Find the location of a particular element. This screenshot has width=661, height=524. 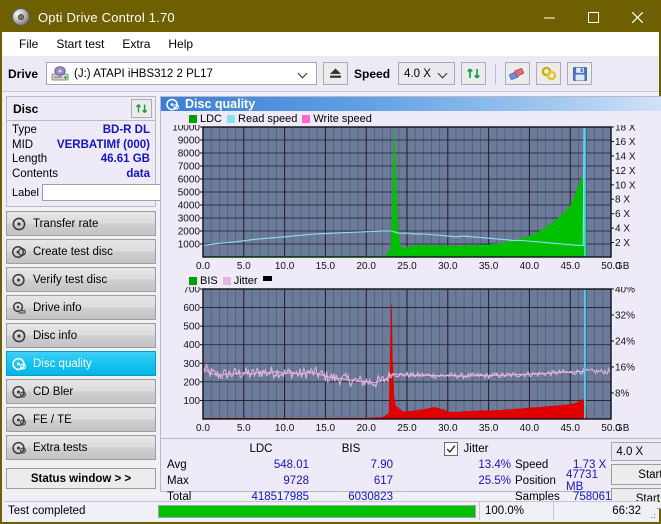

menu-extra: Extra is located at coordinates (136, 44).